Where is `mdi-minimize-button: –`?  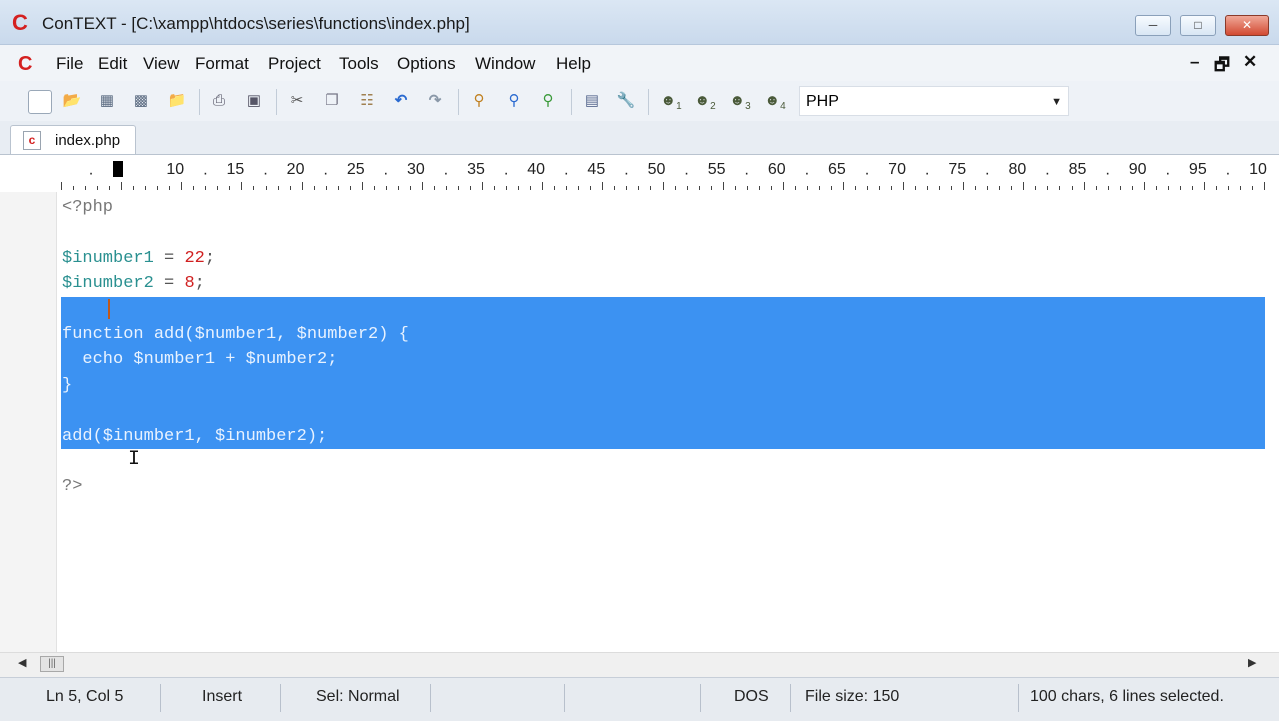 mdi-minimize-button: – is located at coordinates (1194, 62).